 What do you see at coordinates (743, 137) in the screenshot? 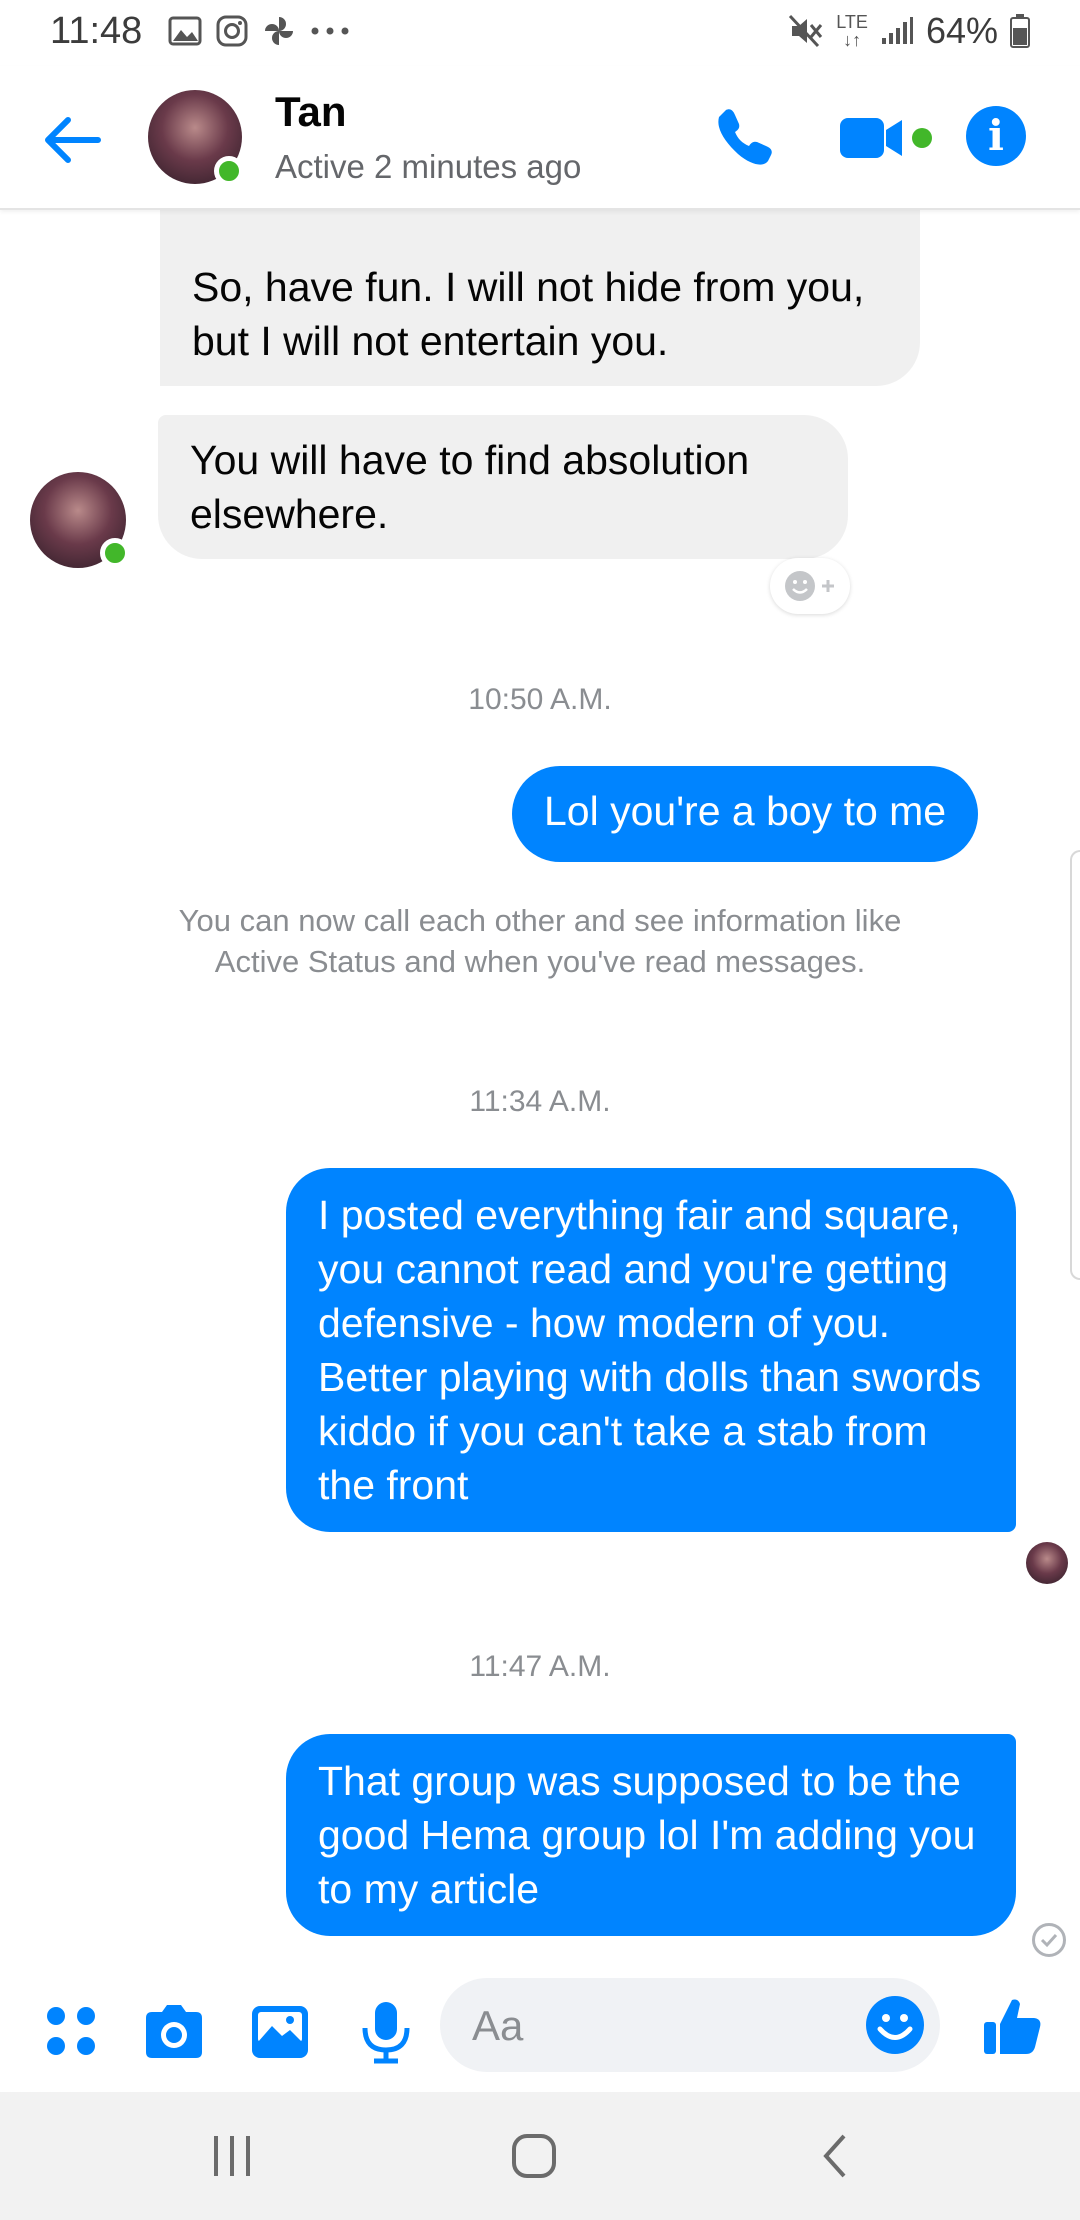
I see `phone-call-icon` at bounding box center [743, 137].